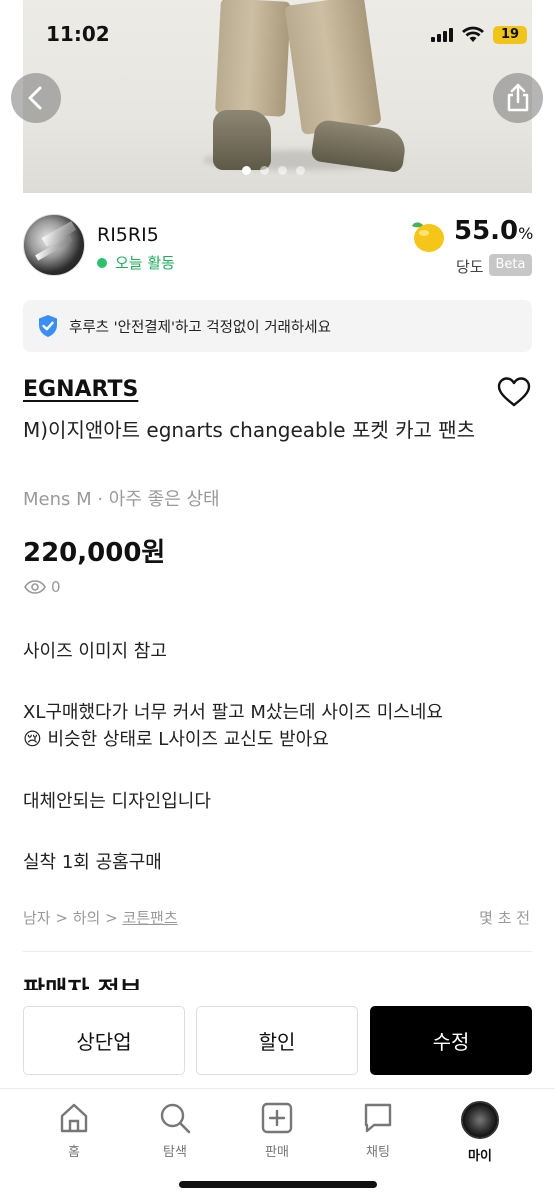  Describe the element at coordinates (82, 983) in the screenshot. I see `seller-info-heading: 판매자 정보` at that location.